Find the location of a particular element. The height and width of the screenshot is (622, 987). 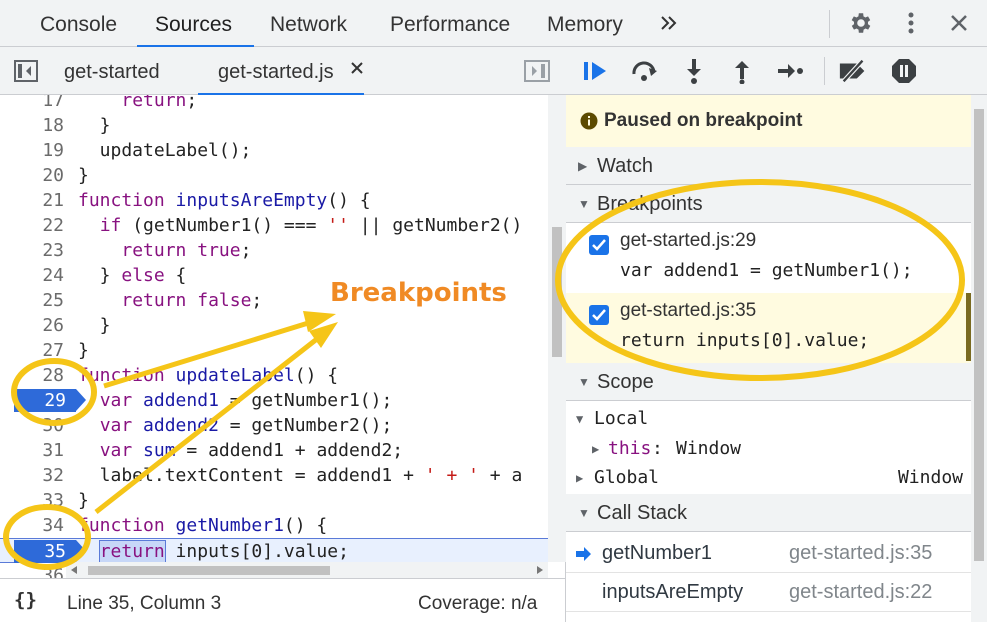

file-tab-get-started-js: get-started.js is located at coordinates (281, 71).